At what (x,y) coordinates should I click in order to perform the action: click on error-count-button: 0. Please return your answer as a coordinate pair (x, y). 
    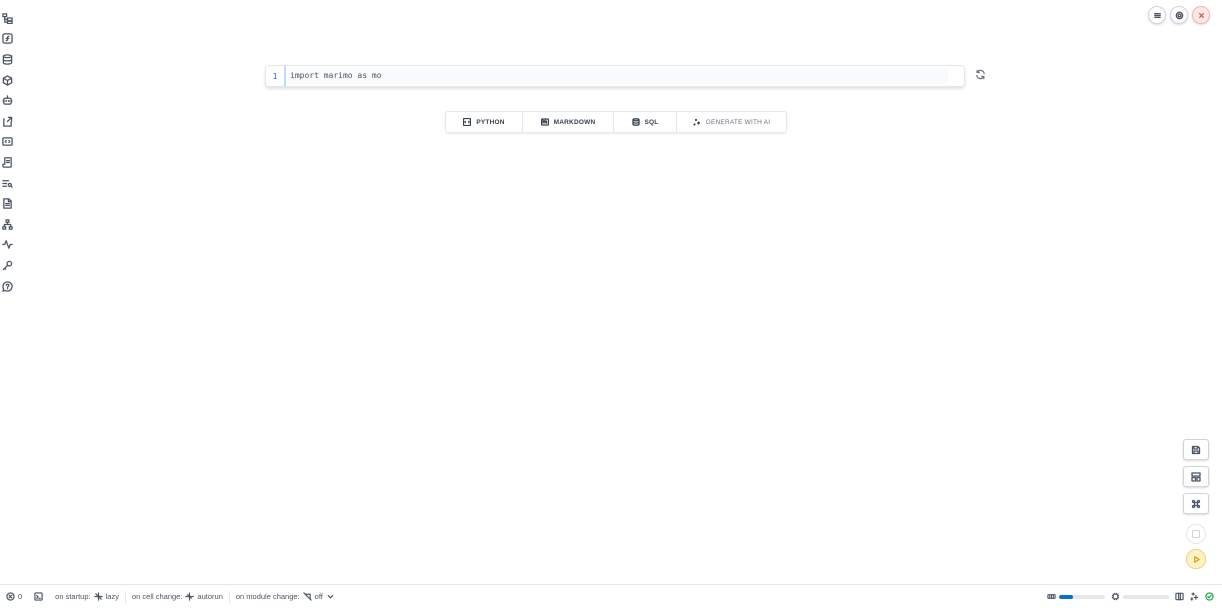
    Looking at the image, I should click on (14, 596).